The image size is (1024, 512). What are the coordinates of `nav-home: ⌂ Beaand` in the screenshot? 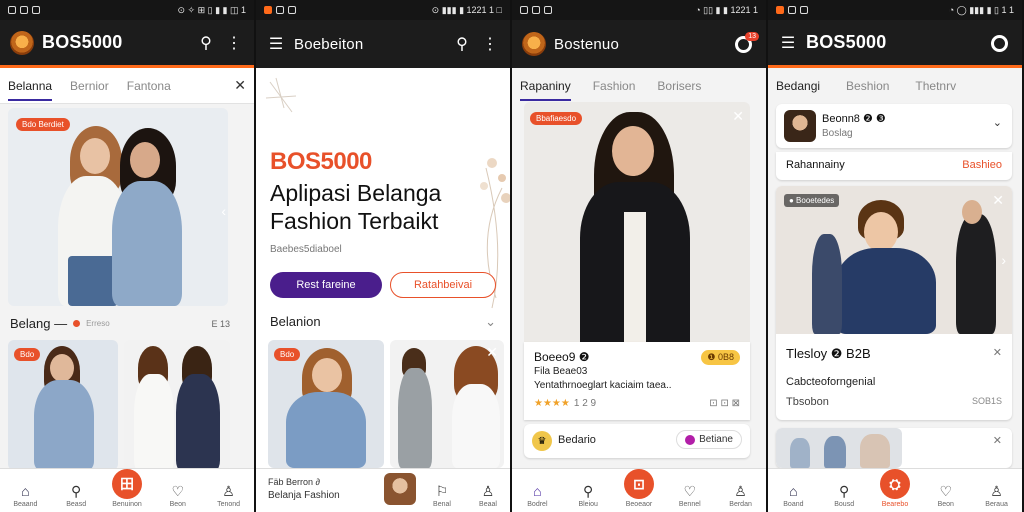 It's located at (25, 495).